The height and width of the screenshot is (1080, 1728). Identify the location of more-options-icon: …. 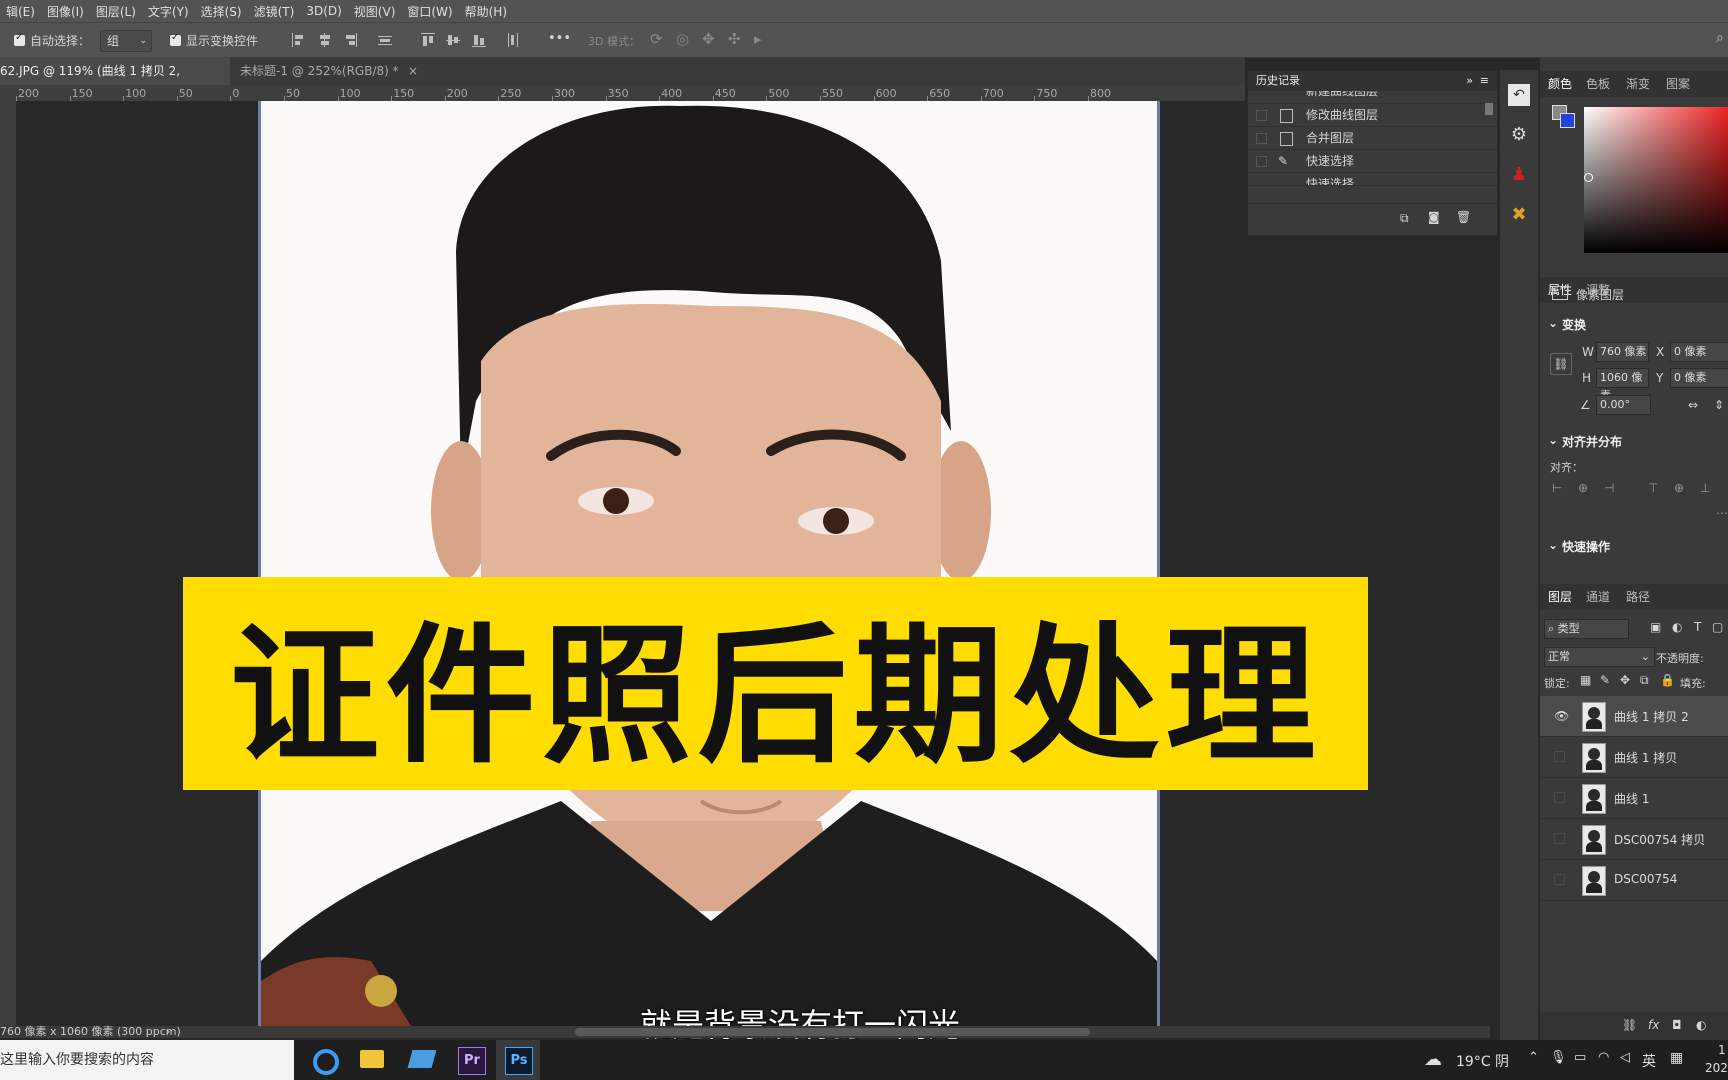
(1722, 510).